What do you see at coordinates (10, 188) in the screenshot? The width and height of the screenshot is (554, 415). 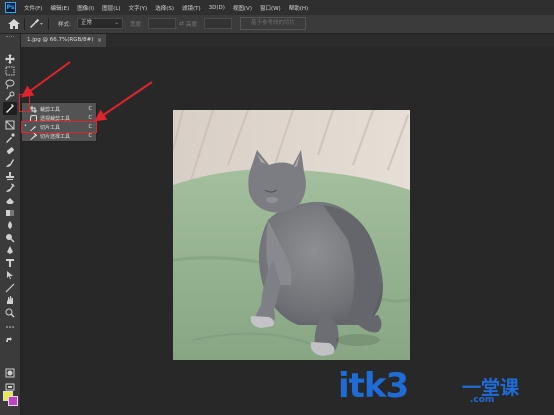 I see `history-brush-icon` at bounding box center [10, 188].